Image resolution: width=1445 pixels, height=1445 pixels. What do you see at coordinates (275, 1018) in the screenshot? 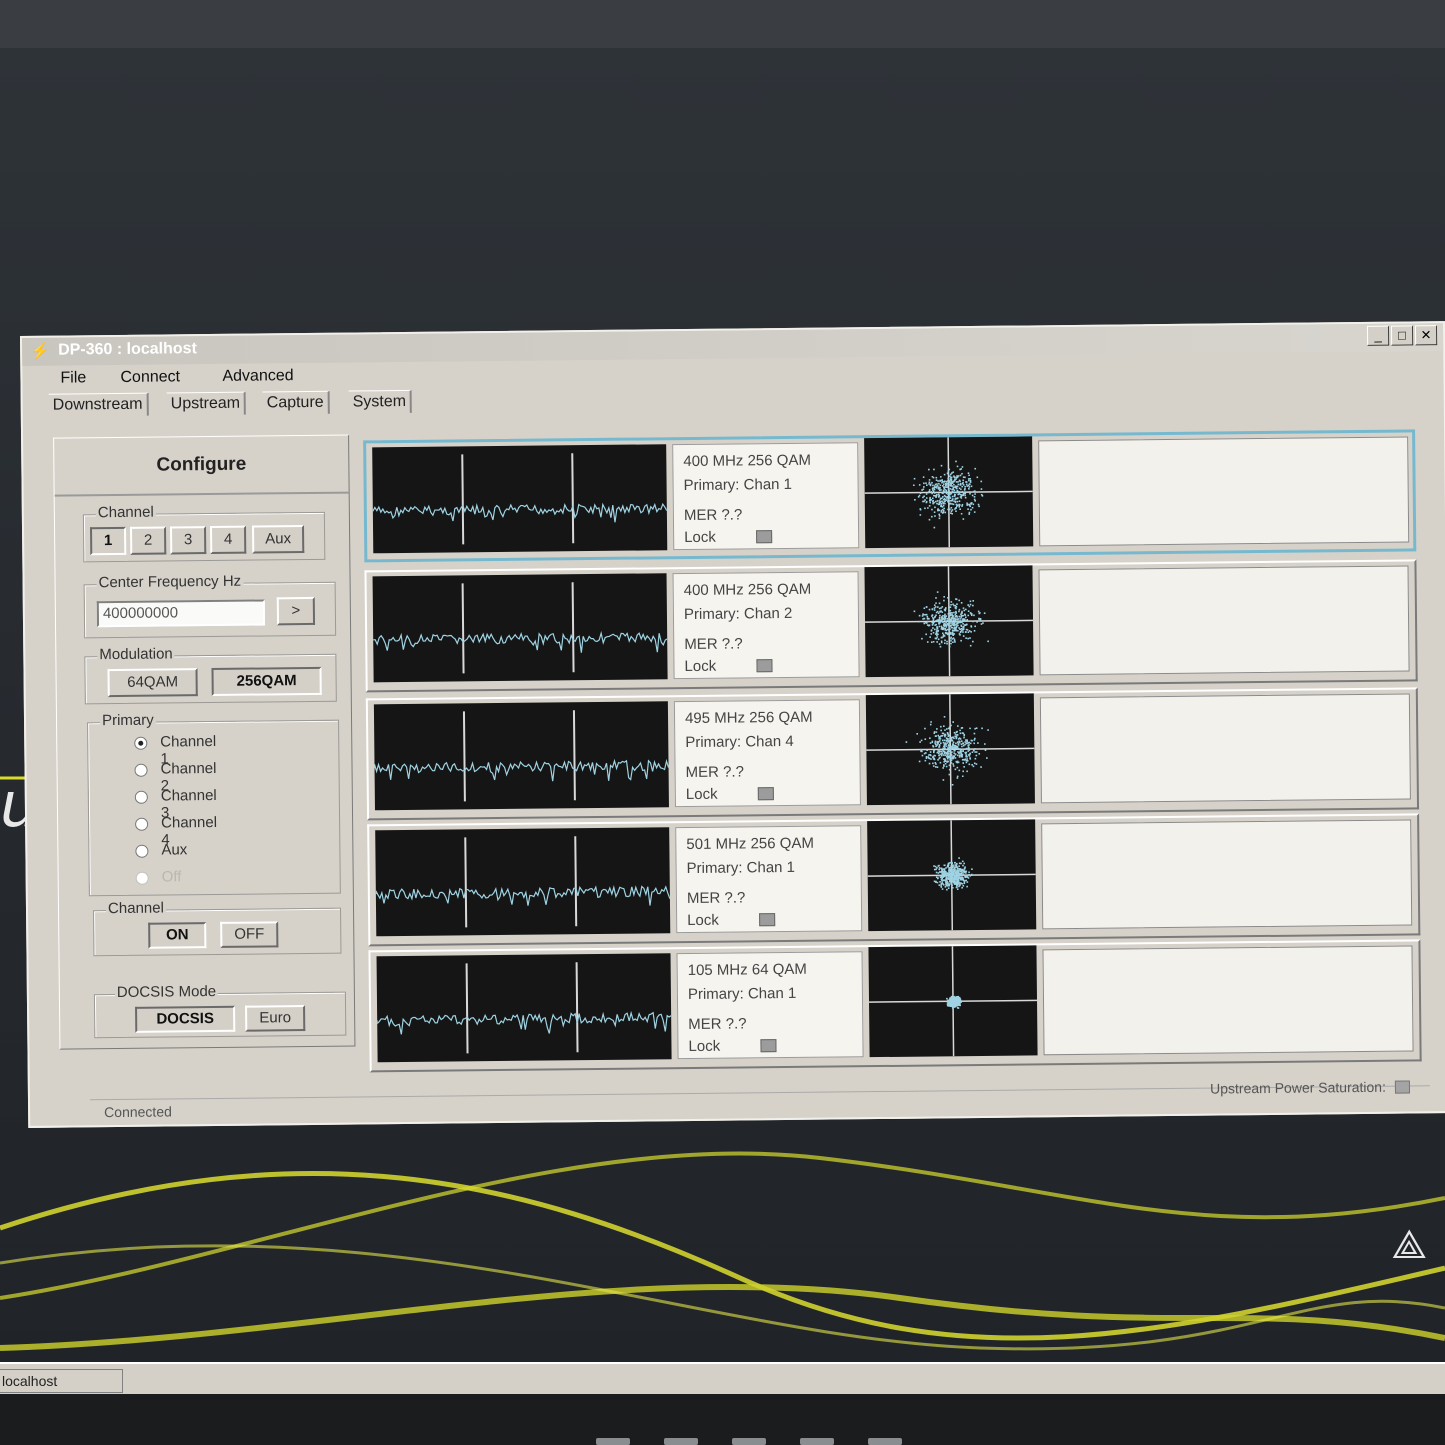
I see `euro-button: Euro` at bounding box center [275, 1018].